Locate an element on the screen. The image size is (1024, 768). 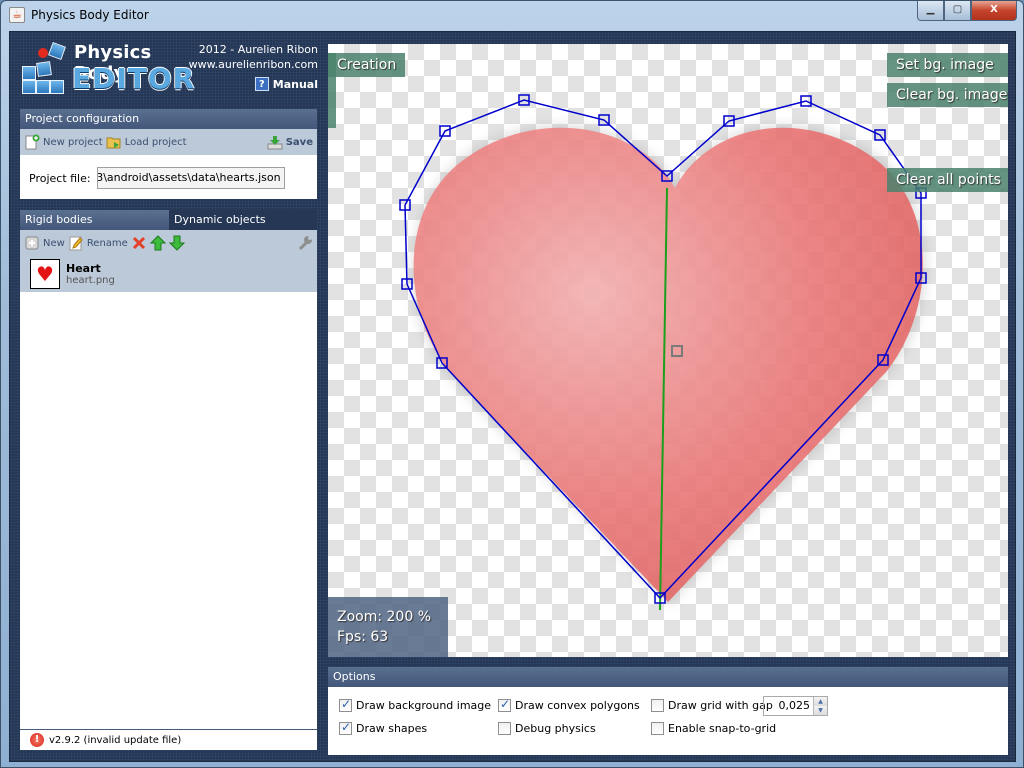
window-controls: ▁ ▢ X is located at coordinates (967, 11).